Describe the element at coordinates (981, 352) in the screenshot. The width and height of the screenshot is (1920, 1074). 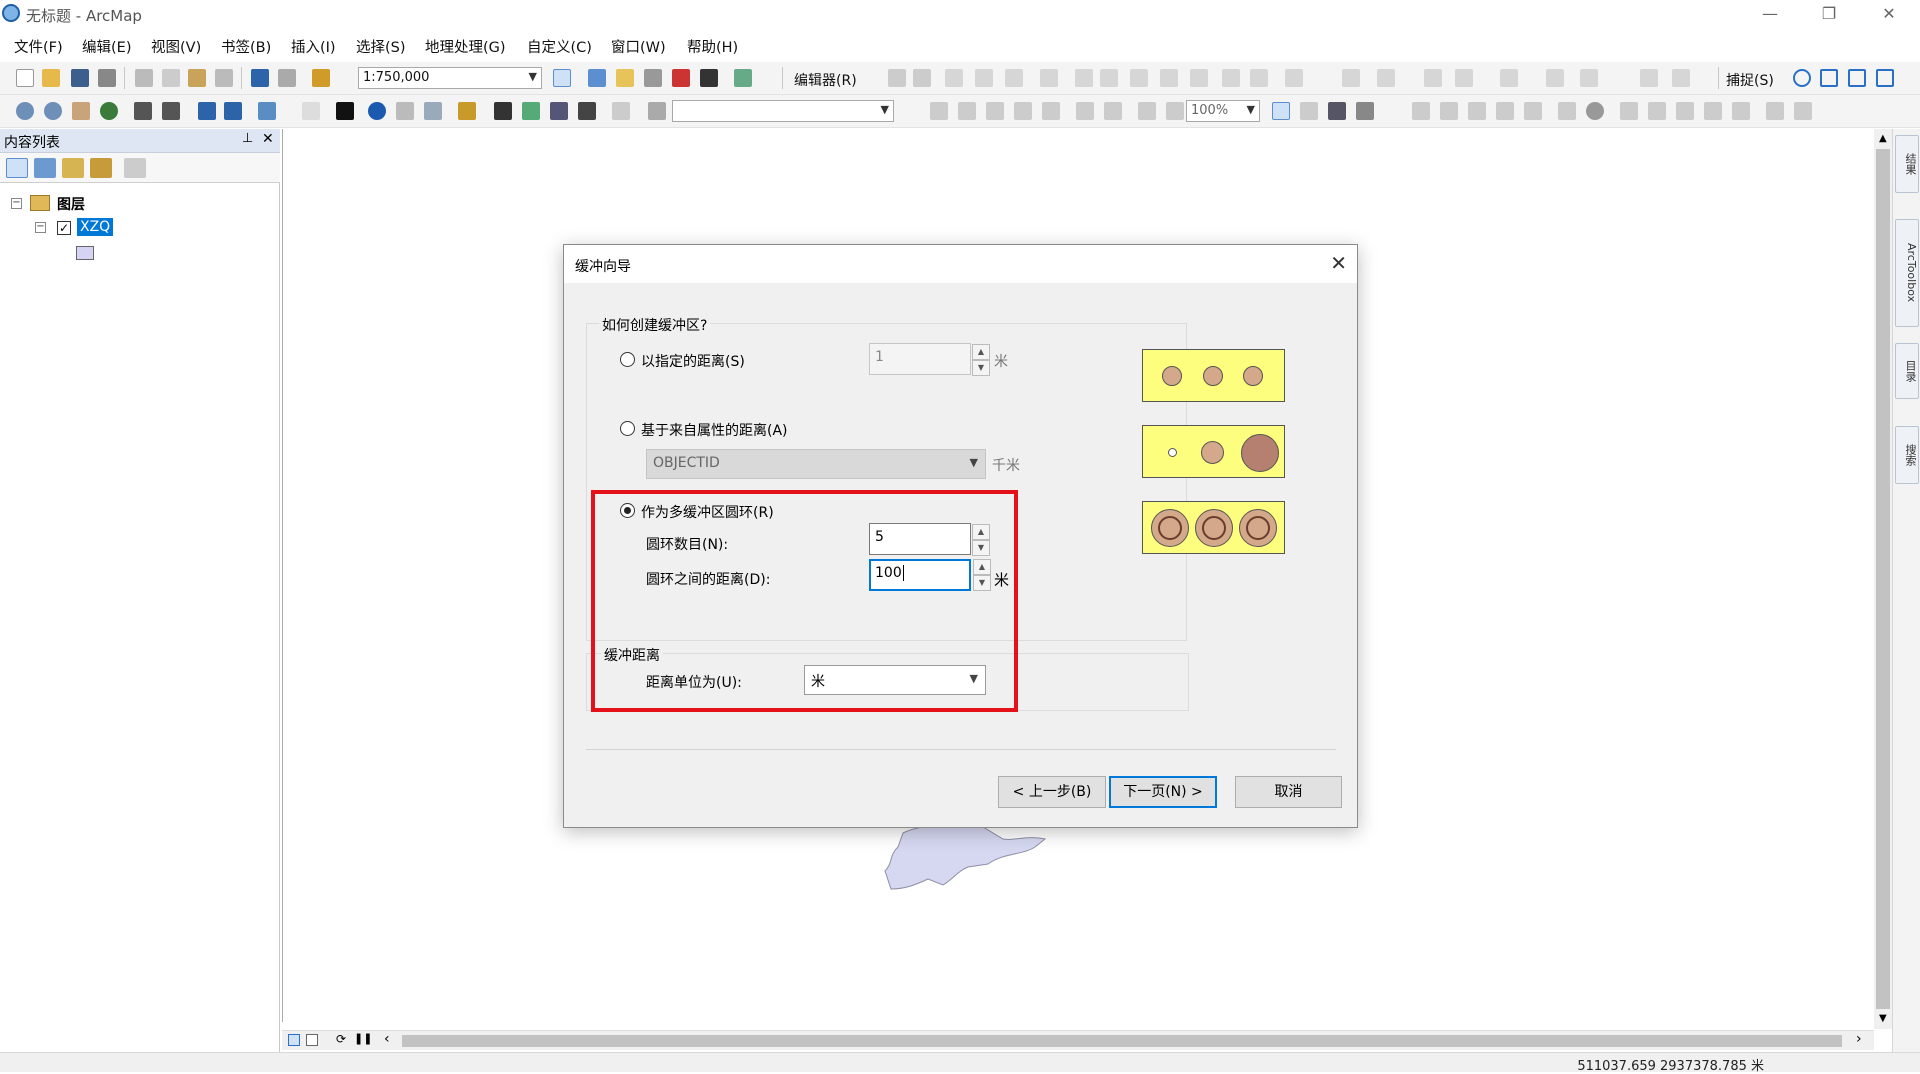
I see `spin-up-icon: ▲` at that location.